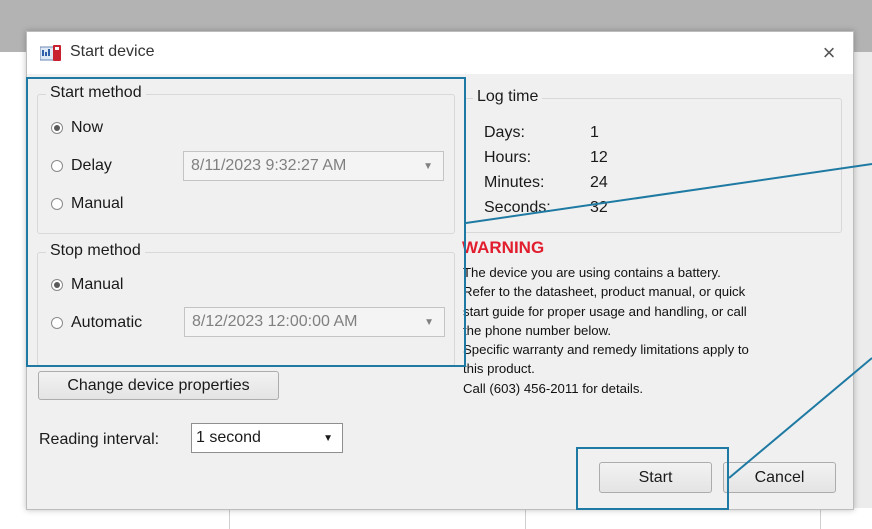 The height and width of the screenshot is (529, 872). What do you see at coordinates (275, 321) in the screenshot?
I see `automatic-datetime-value: 8/12/2023 12:00:00 AM` at bounding box center [275, 321].